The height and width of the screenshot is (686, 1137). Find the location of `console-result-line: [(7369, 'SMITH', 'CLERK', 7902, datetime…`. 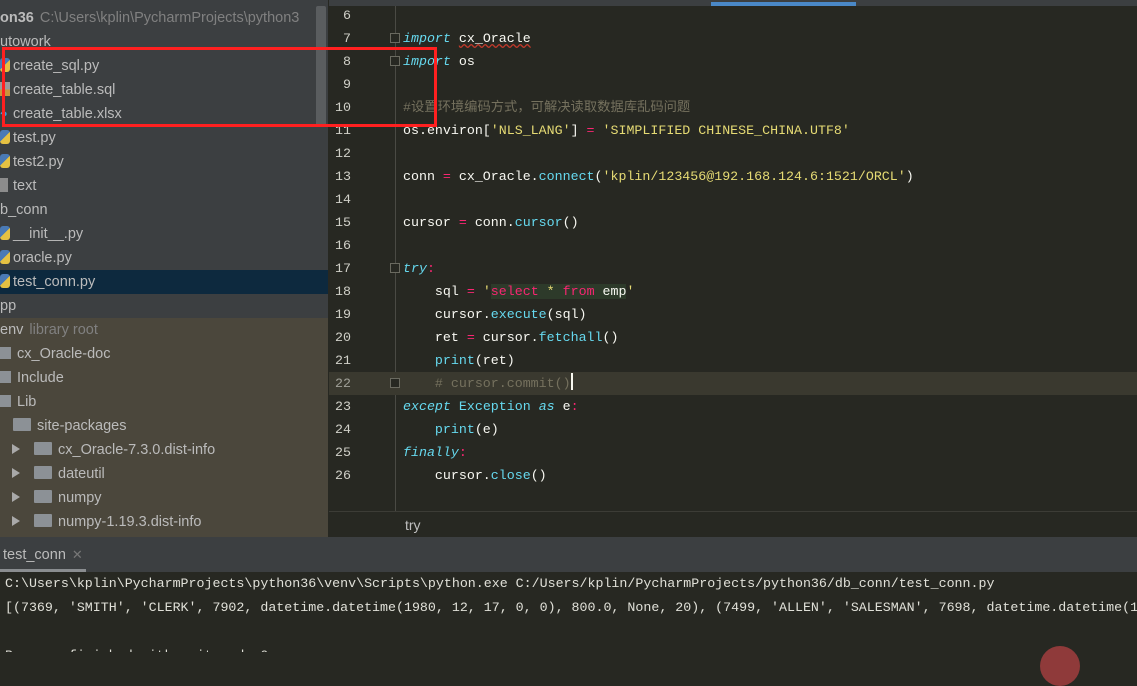

console-result-line: [(7369, 'SMITH', 'CLERK', 7902, datetime… is located at coordinates (571, 607).